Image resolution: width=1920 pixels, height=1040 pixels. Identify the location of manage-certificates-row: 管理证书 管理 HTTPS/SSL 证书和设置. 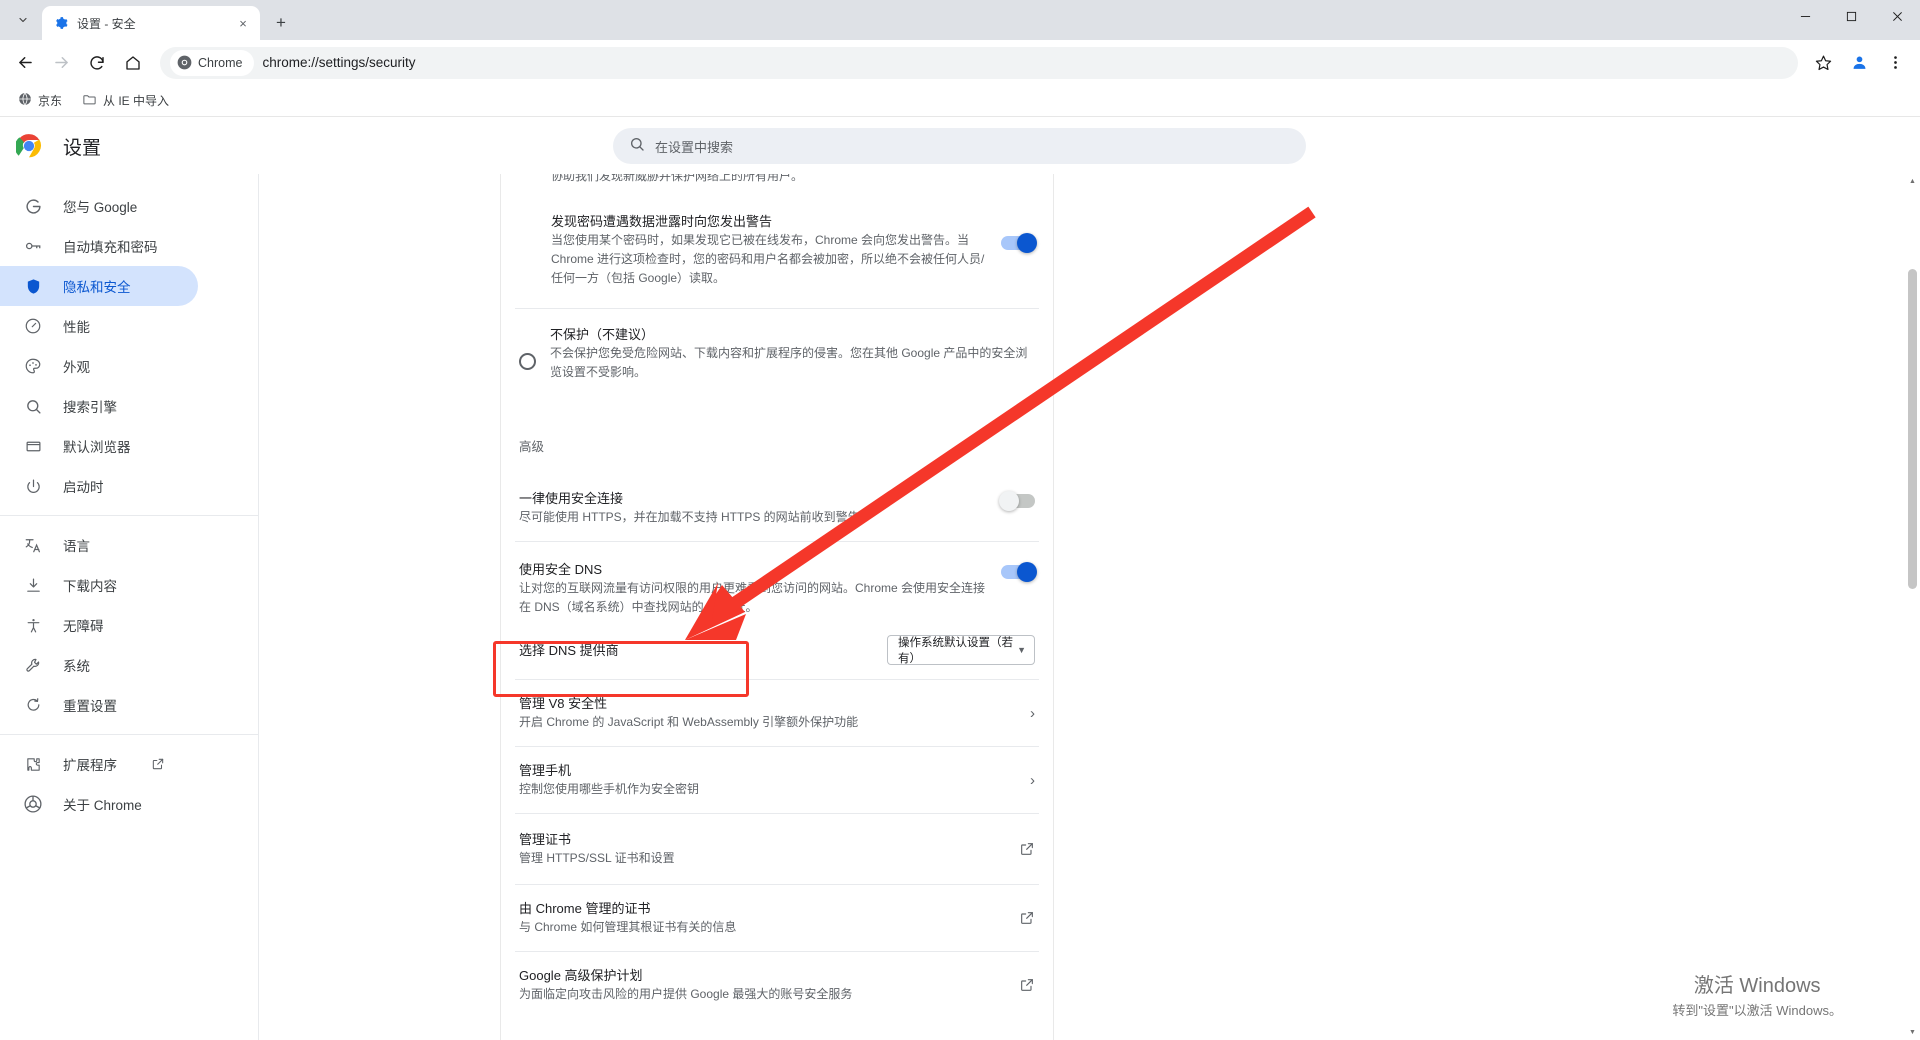
(777, 849).